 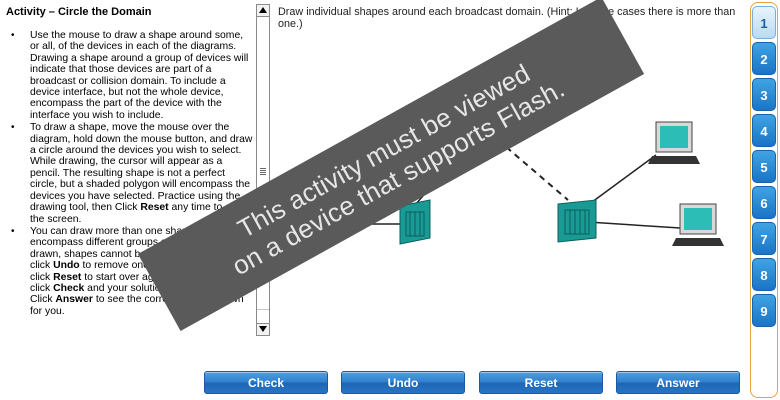 I want to click on check-button: Check, so click(x=266, y=382).